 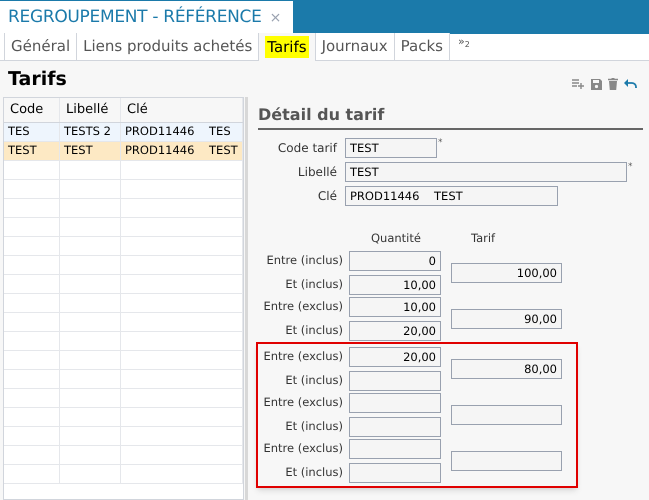 What do you see at coordinates (90, 132) in the screenshot?
I see `table-cell: TESTS 2` at bounding box center [90, 132].